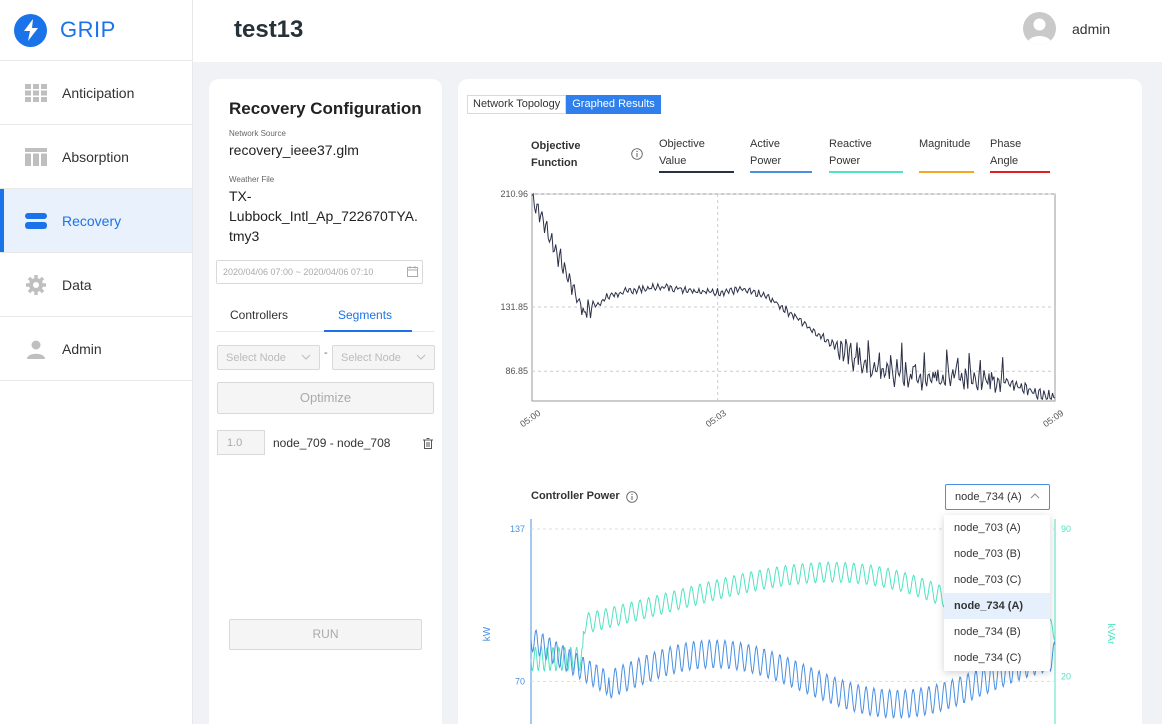 The image size is (1162, 724). I want to click on sidebar-item-label: Absorption, so click(95, 156).